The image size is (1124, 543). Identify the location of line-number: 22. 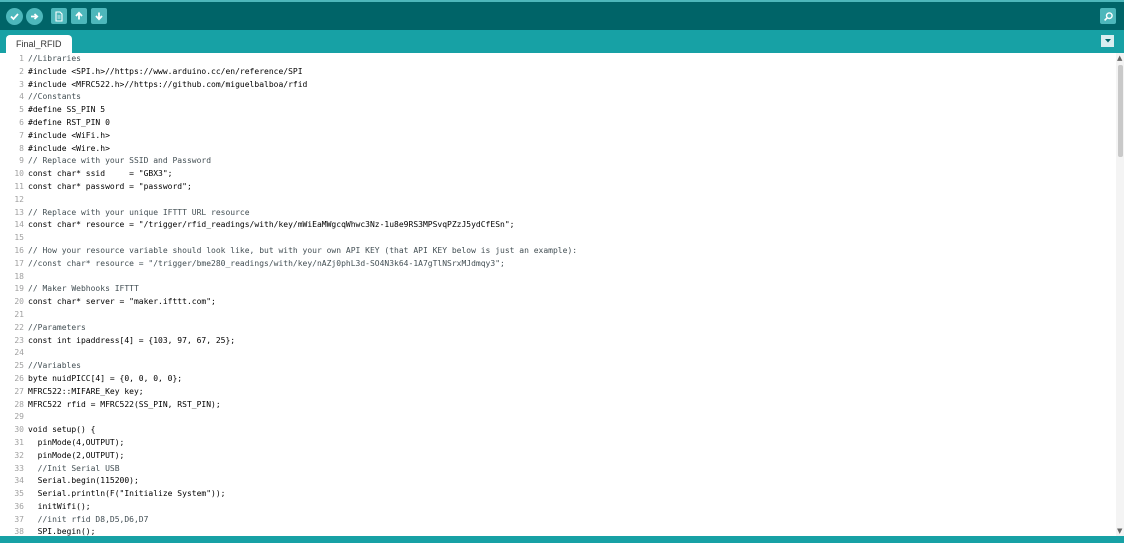
(19, 327).